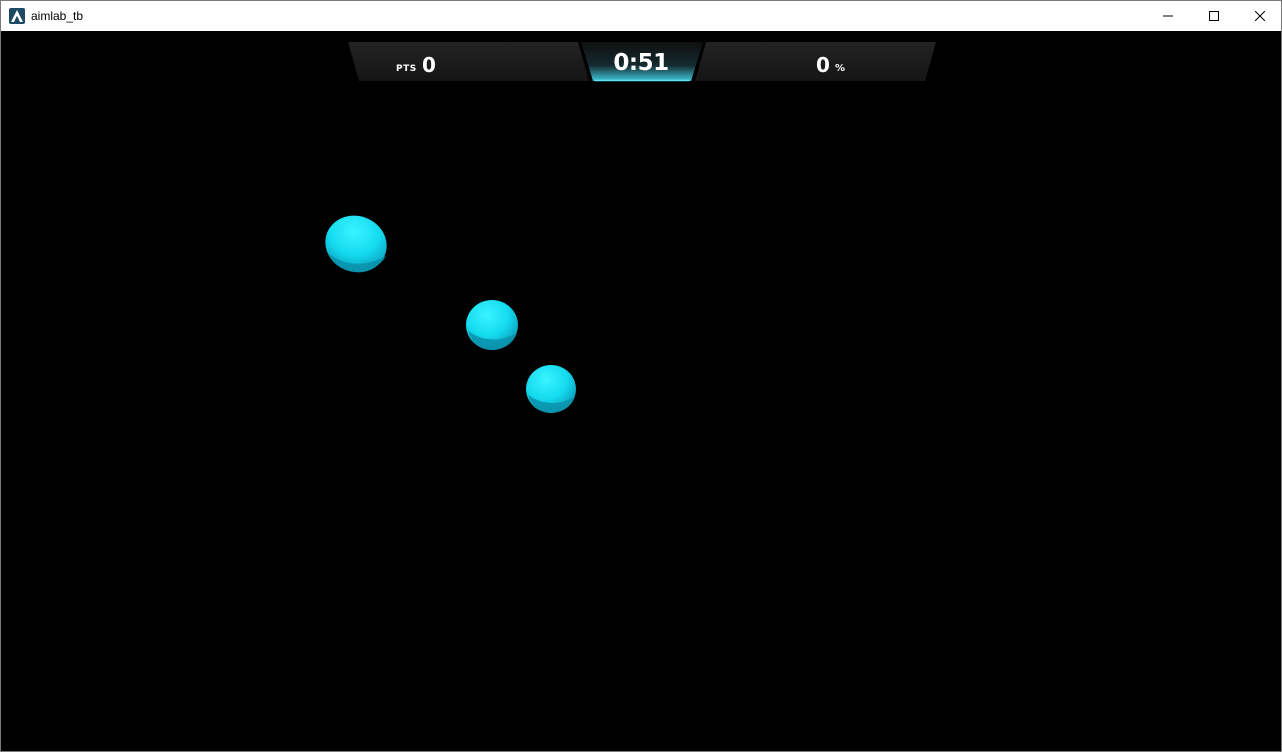  What do you see at coordinates (840, 68) in the screenshot?
I see `accuracy-unit: %` at bounding box center [840, 68].